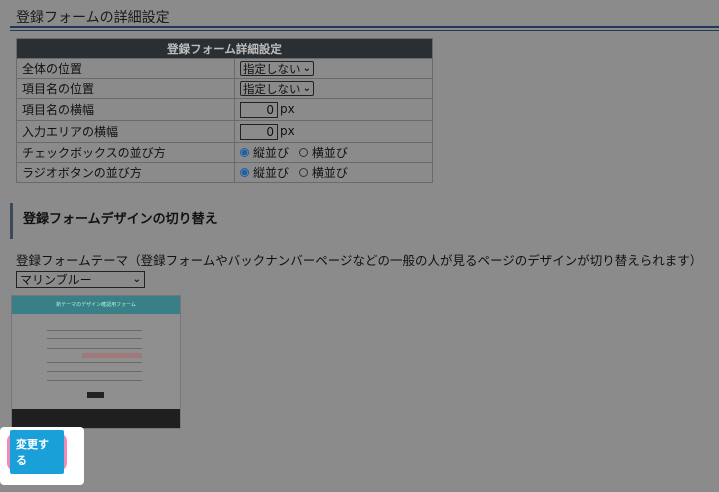 This screenshot has height=492, width=719. Describe the element at coordinates (125, 131) in the screenshot. I see `row-label: 入力エリアの横幅` at that location.